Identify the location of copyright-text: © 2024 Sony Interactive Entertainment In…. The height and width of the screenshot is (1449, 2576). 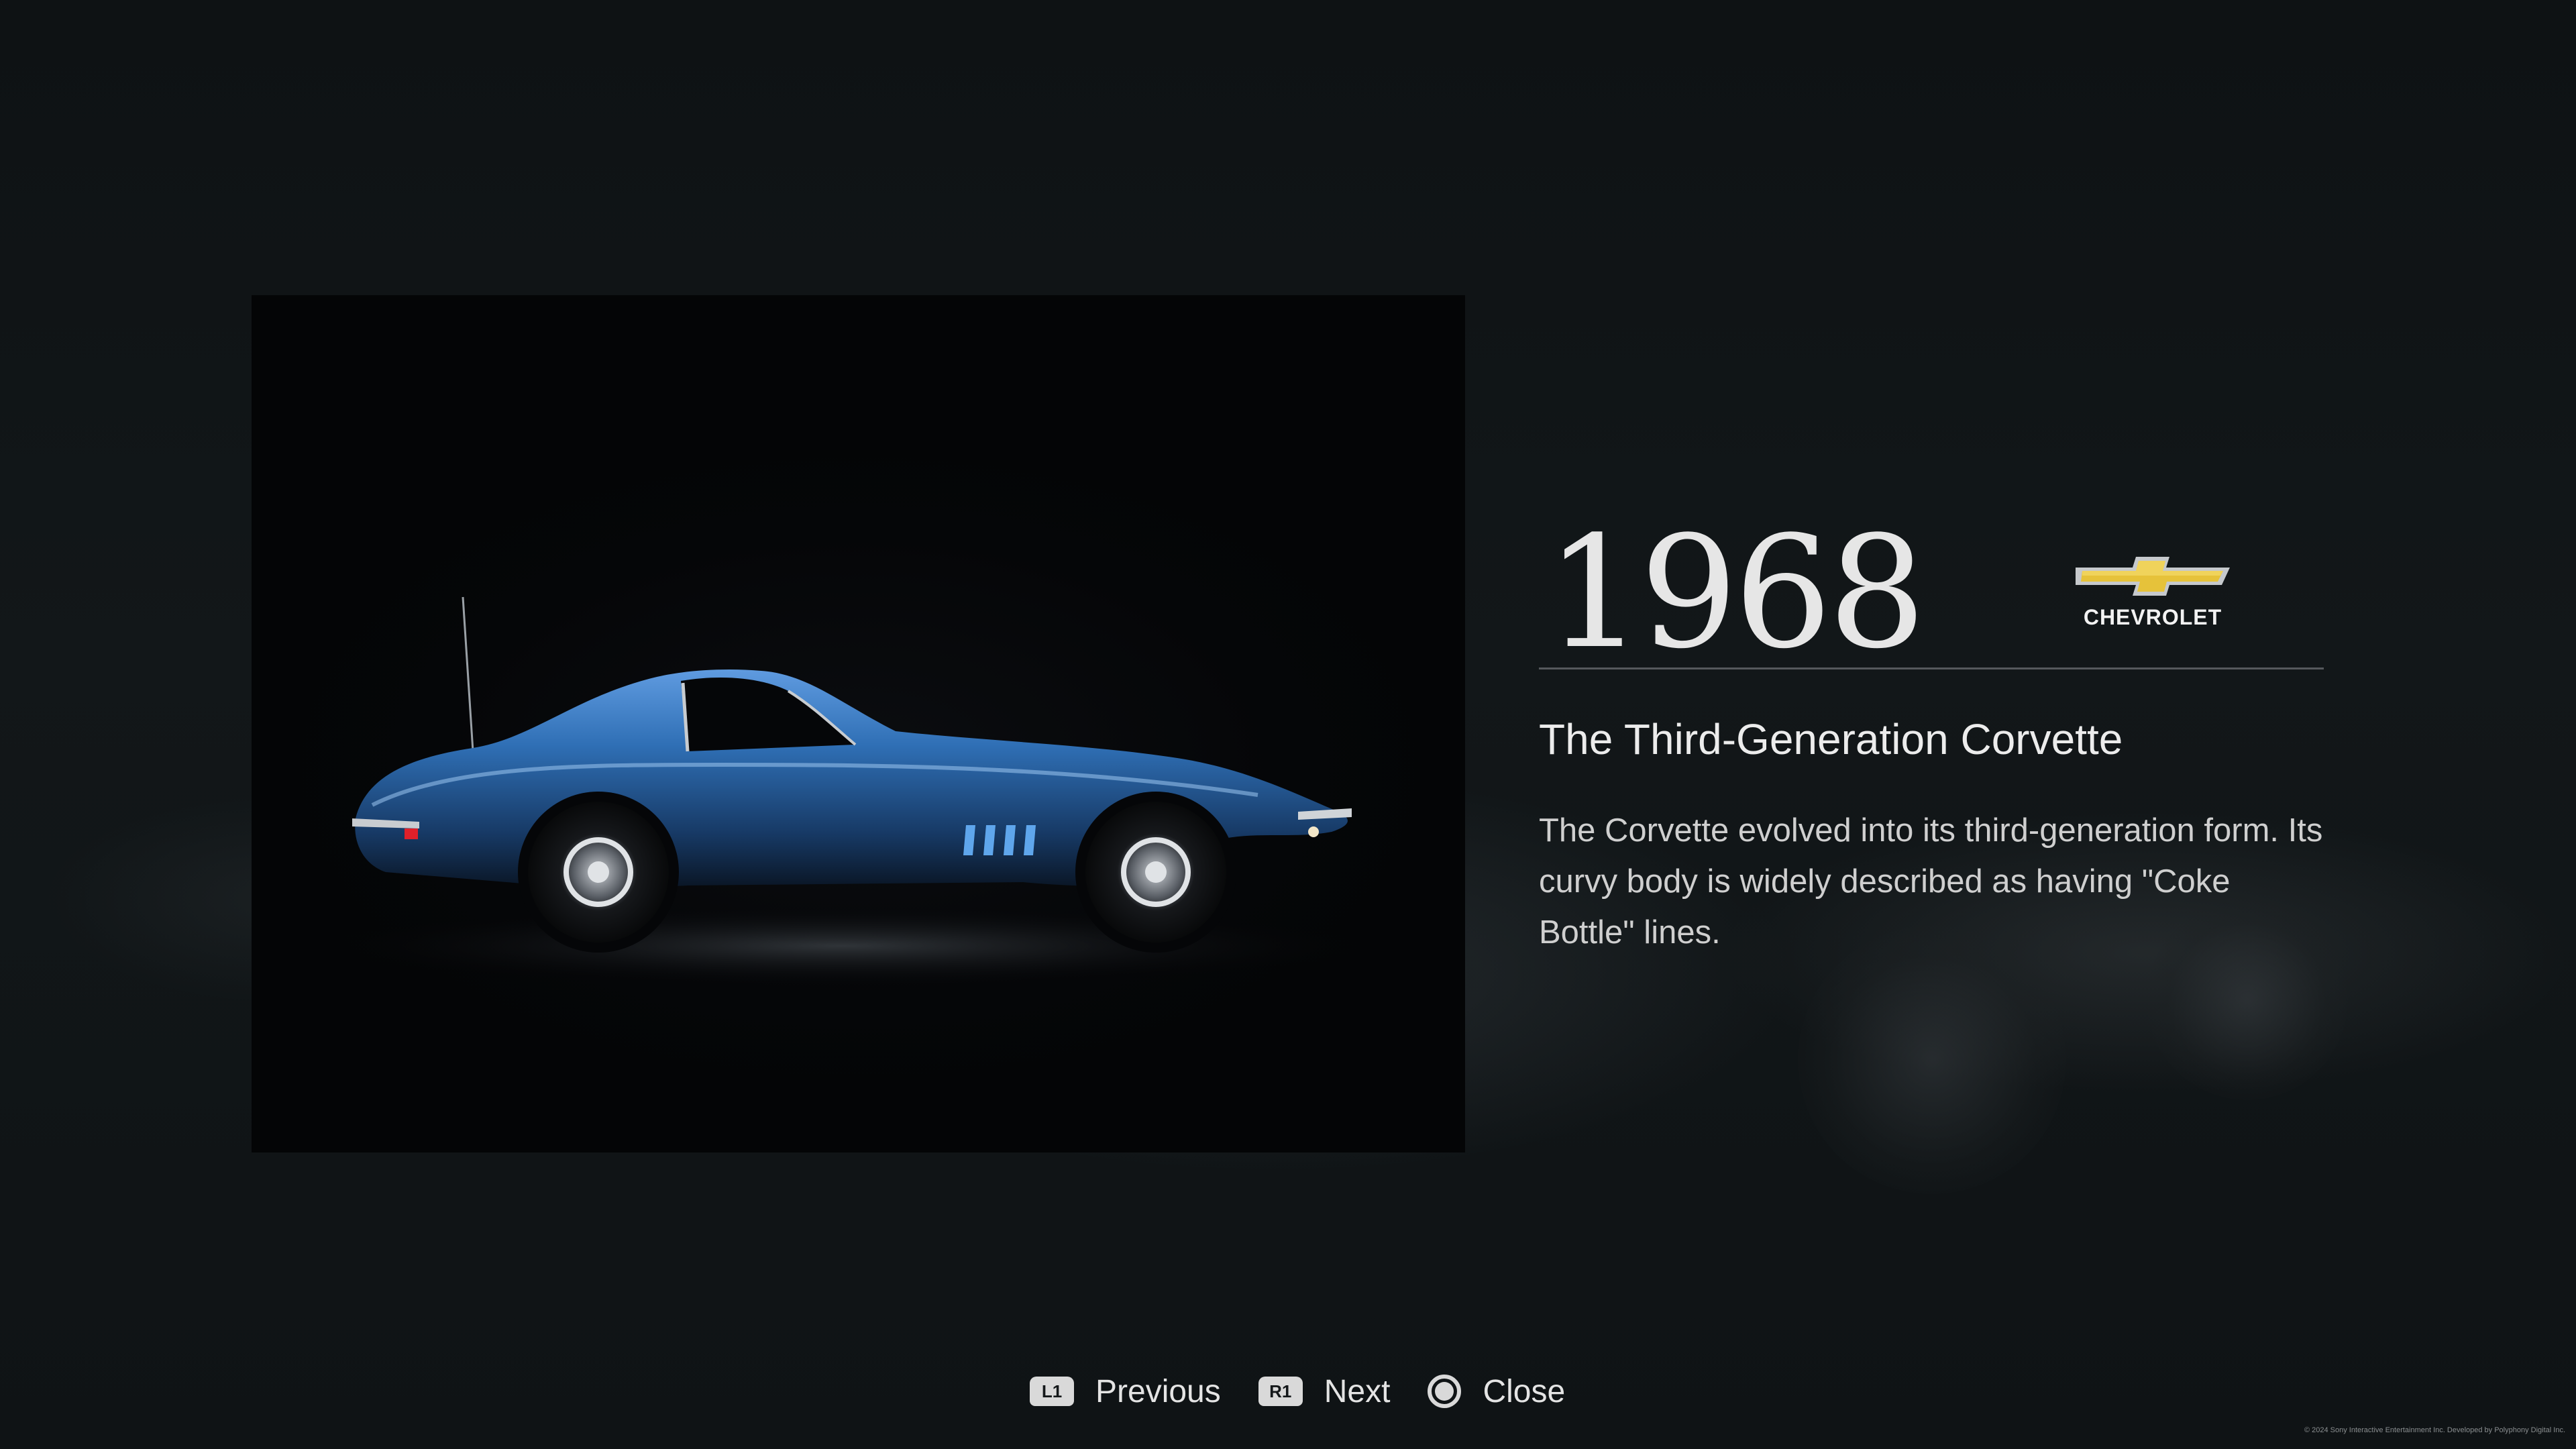
(2434, 1430).